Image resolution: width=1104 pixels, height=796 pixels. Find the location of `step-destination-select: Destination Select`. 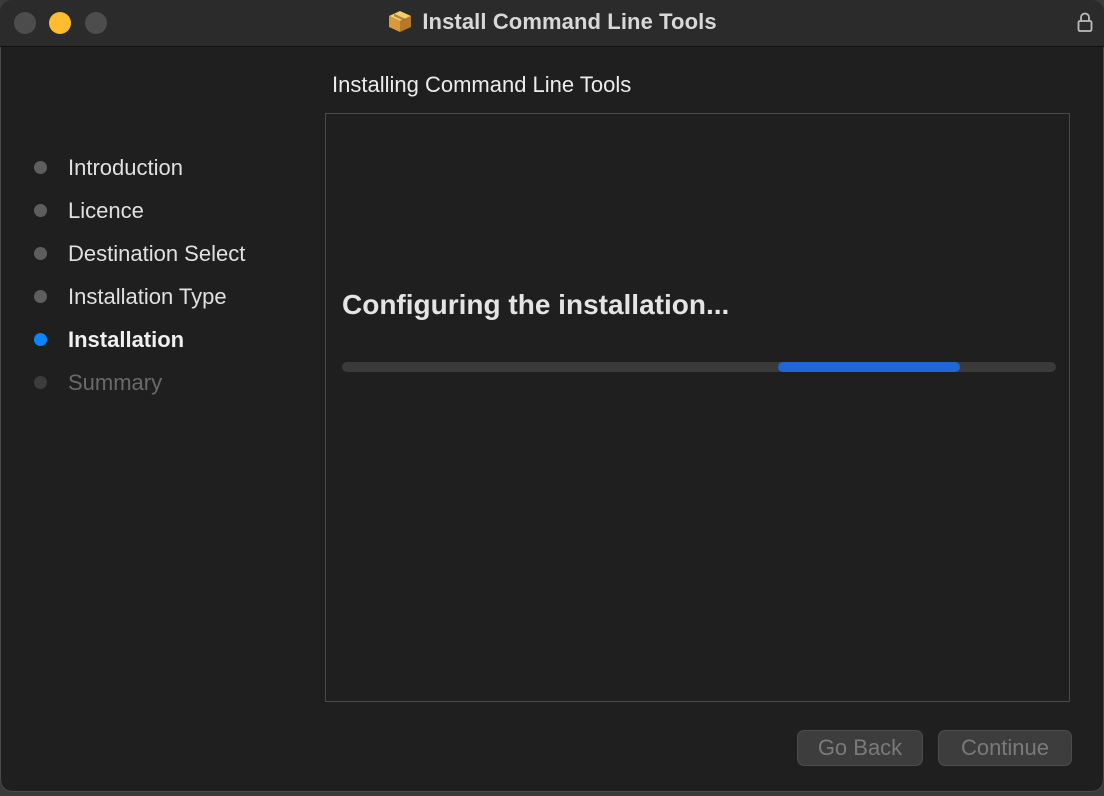

step-destination-select: Destination Select is located at coordinates (139, 255).